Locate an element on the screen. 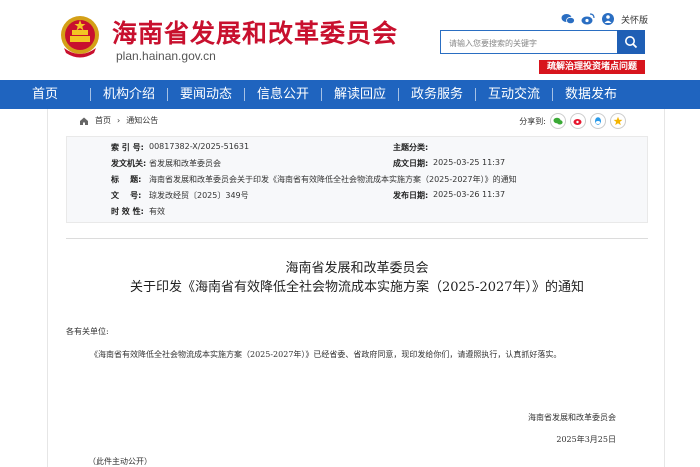 The image size is (700, 467). document-public-note: （此件主动公开） is located at coordinates (120, 461).